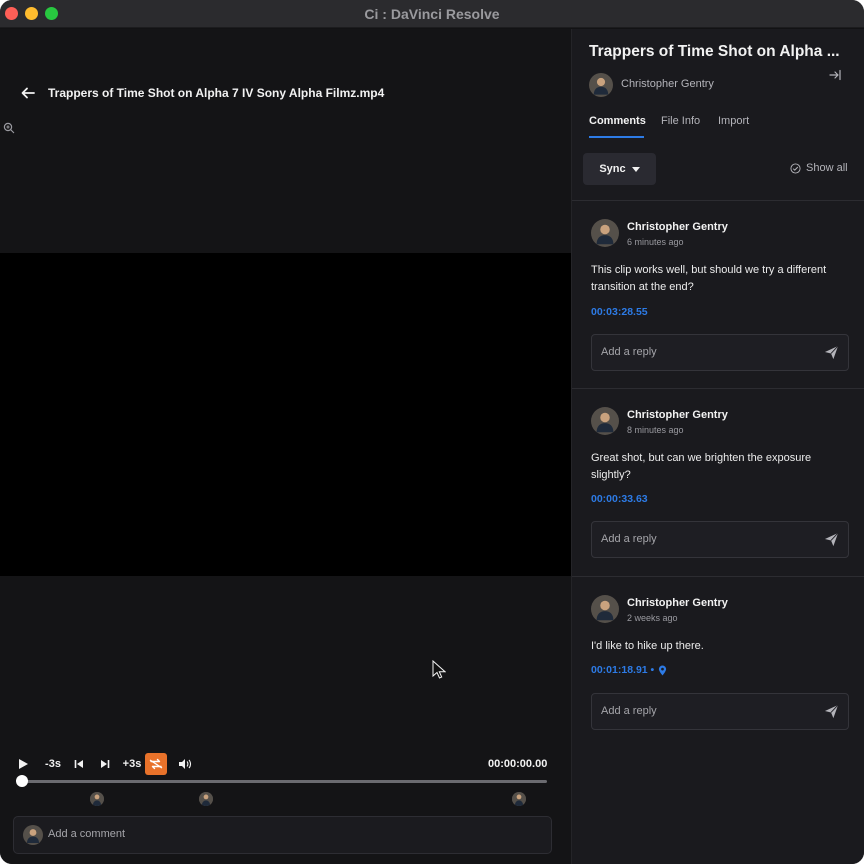 The image size is (864, 864). What do you see at coordinates (667, 84) in the screenshot?
I see `owner-name: Christopher Gentry` at bounding box center [667, 84].